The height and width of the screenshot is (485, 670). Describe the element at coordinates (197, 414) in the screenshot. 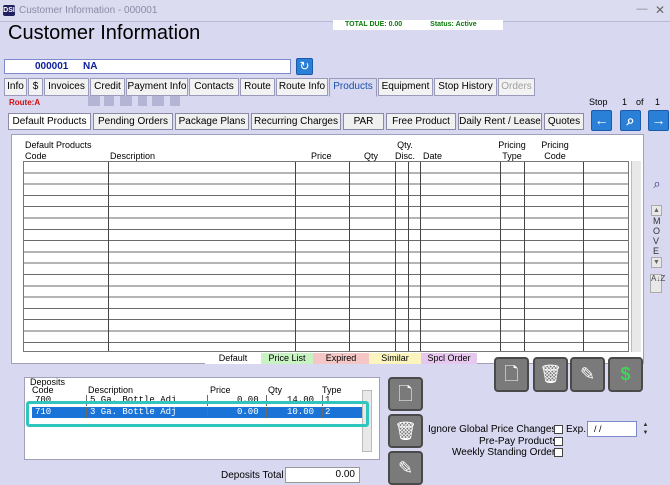

I see `selection-highlight` at that location.